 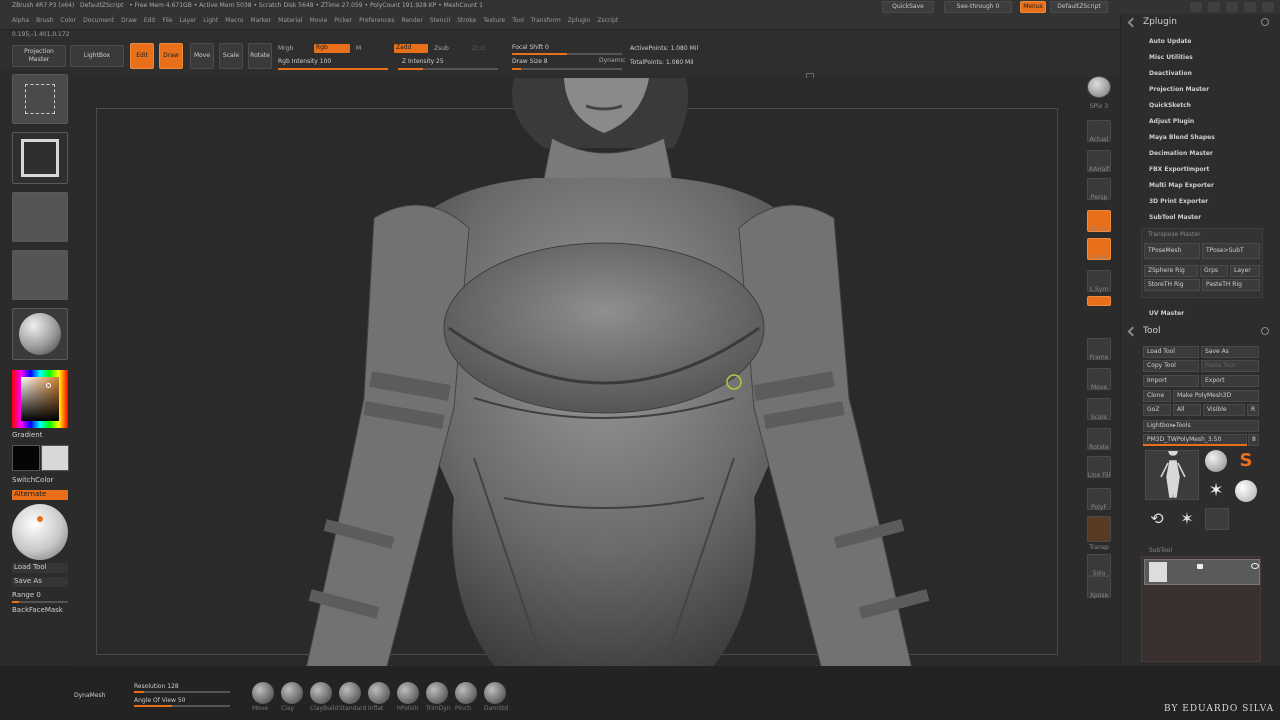 What do you see at coordinates (1255, 566) in the screenshot?
I see `subtool-visibility-eye-icon` at bounding box center [1255, 566].